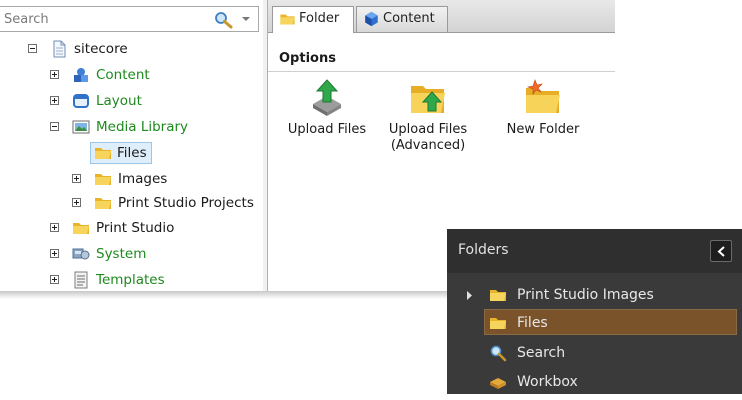 The width and height of the screenshot is (742, 400). I want to click on tree-node-sitecore: sitecore, so click(128, 49).